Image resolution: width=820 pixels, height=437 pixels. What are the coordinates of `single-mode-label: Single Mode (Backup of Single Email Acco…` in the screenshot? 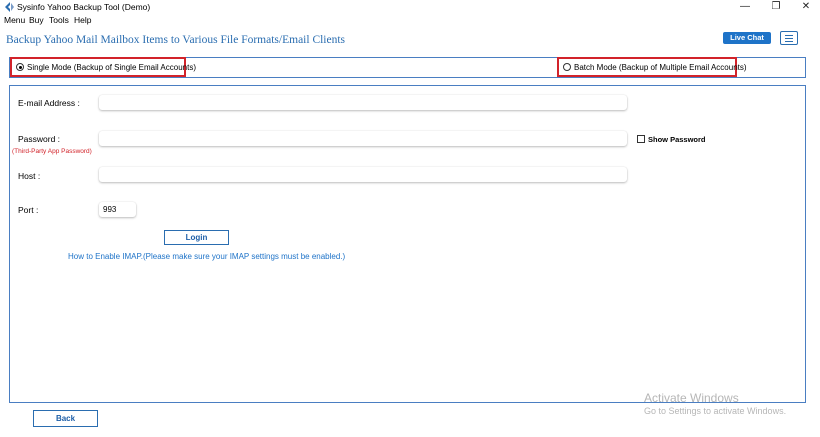 It's located at (111, 67).